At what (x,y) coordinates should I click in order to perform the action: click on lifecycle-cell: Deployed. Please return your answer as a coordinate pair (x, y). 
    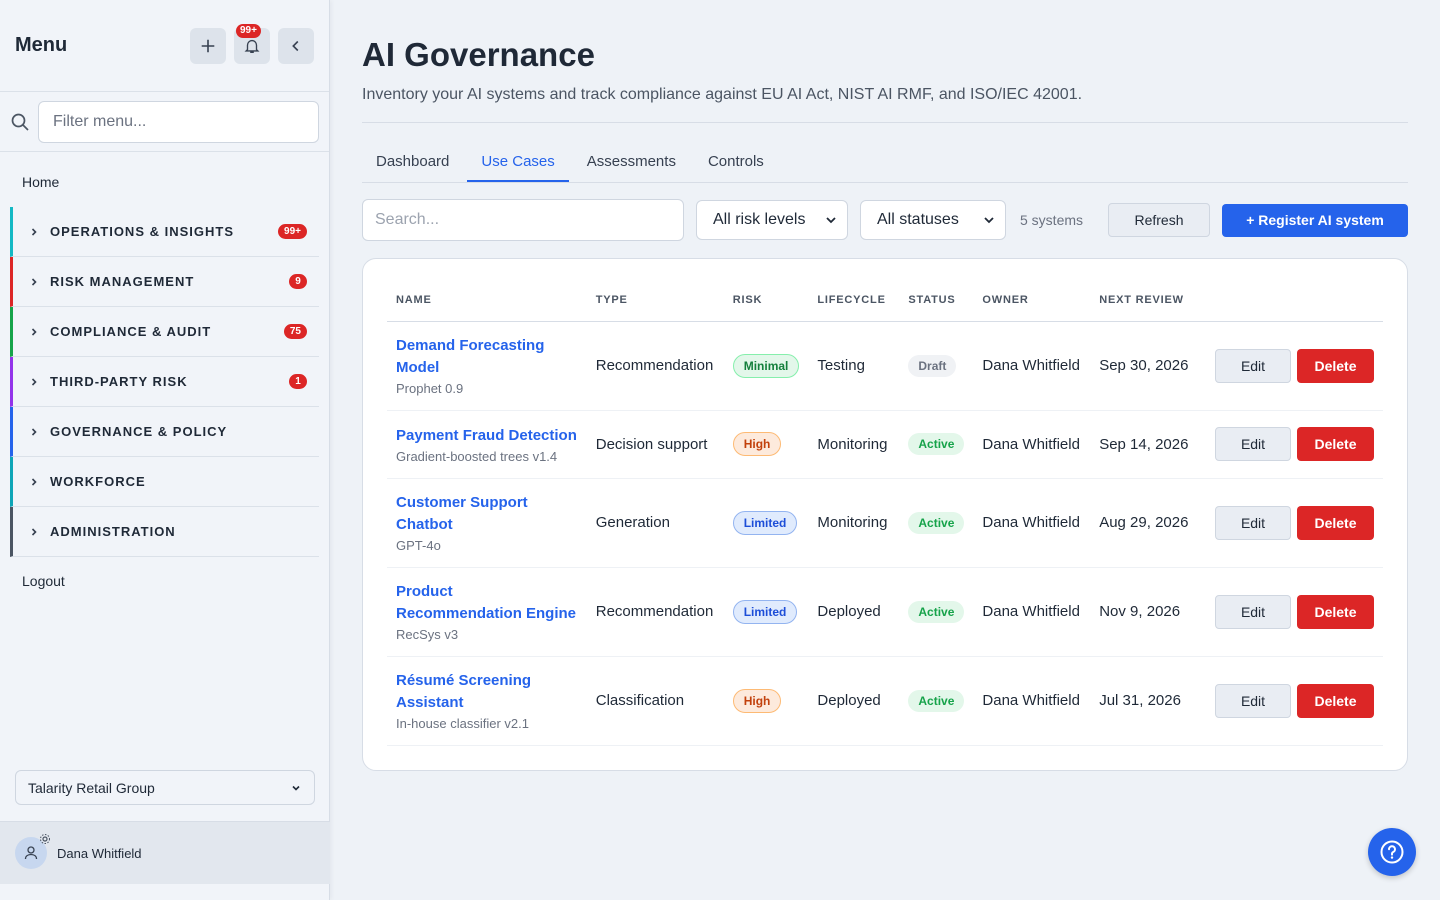
    Looking at the image, I should click on (854, 612).